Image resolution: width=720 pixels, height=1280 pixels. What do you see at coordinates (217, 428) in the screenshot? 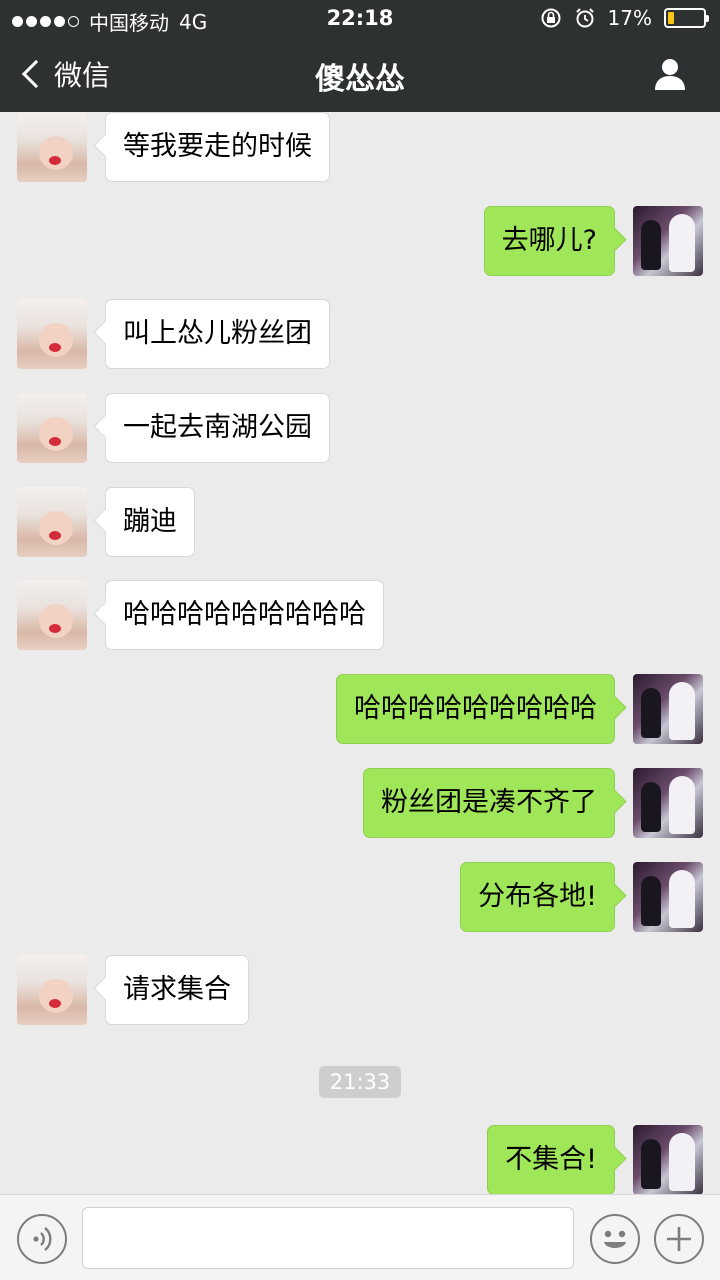
I see `message-bubble: 一起去南湖公园` at bounding box center [217, 428].